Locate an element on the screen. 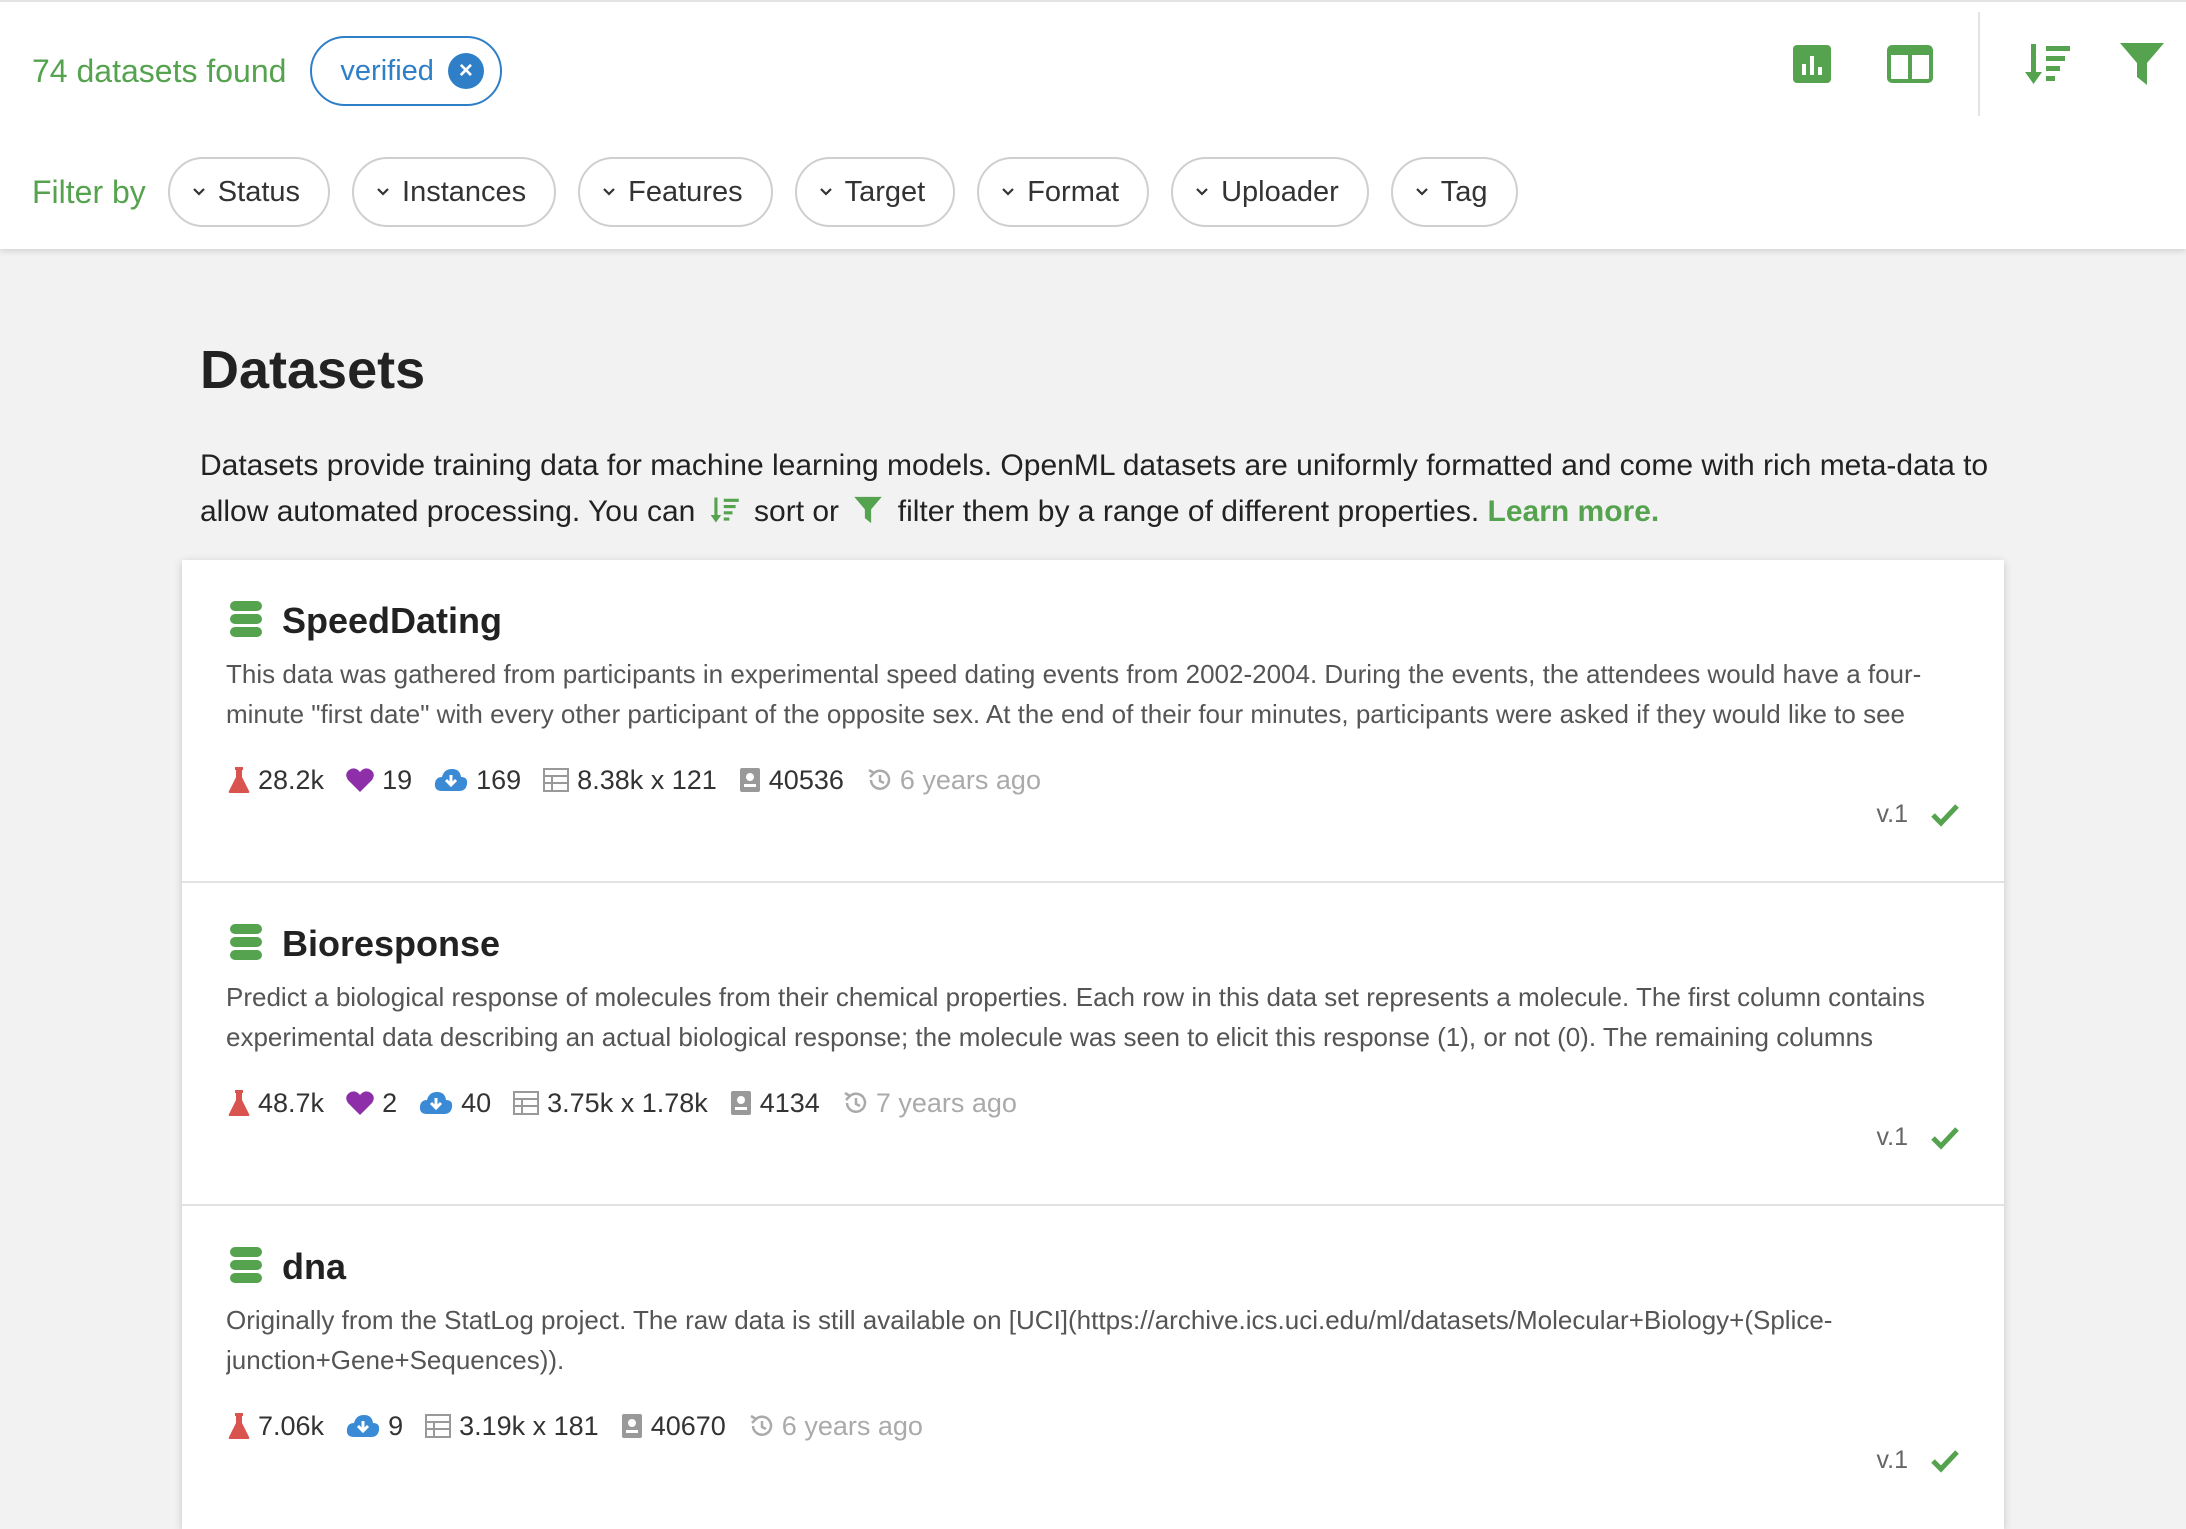 The width and height of the screenshot is (2186, 1529). intro-sort-text: sort or is located at coordinates (797, 511).